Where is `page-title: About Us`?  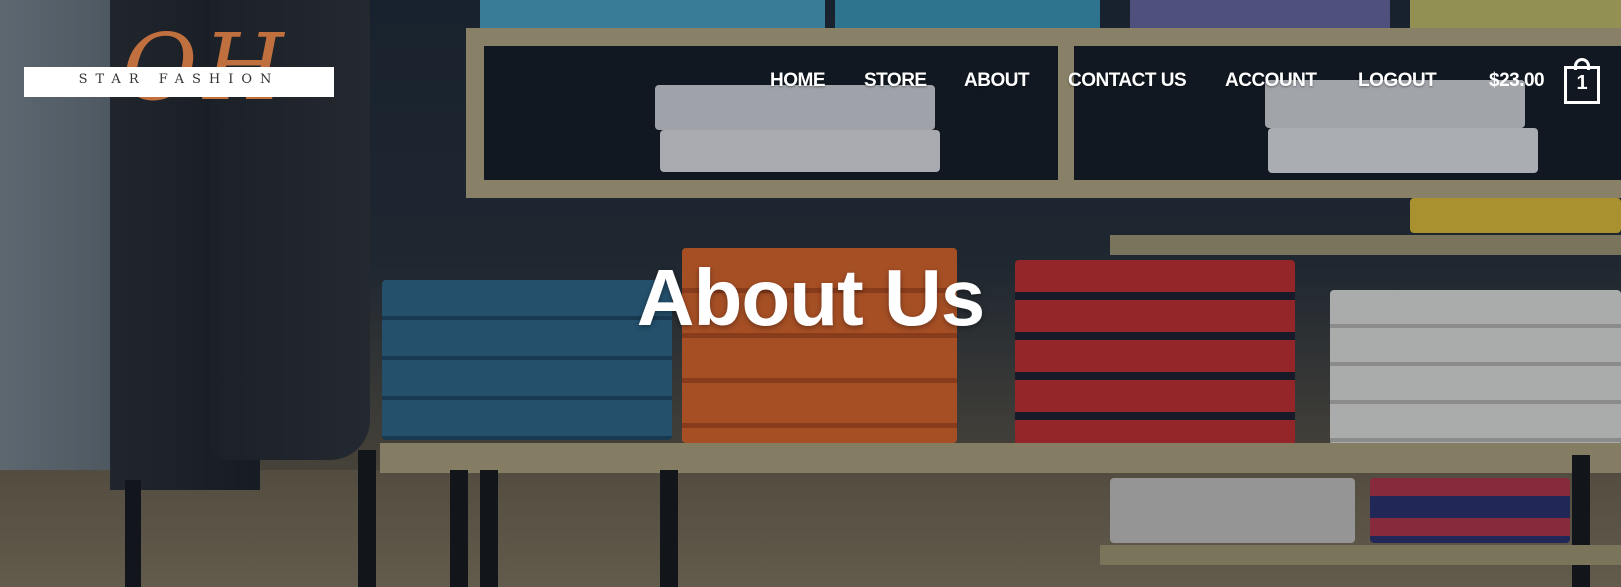 page-title: About Us is located at coordinates (811, 297).